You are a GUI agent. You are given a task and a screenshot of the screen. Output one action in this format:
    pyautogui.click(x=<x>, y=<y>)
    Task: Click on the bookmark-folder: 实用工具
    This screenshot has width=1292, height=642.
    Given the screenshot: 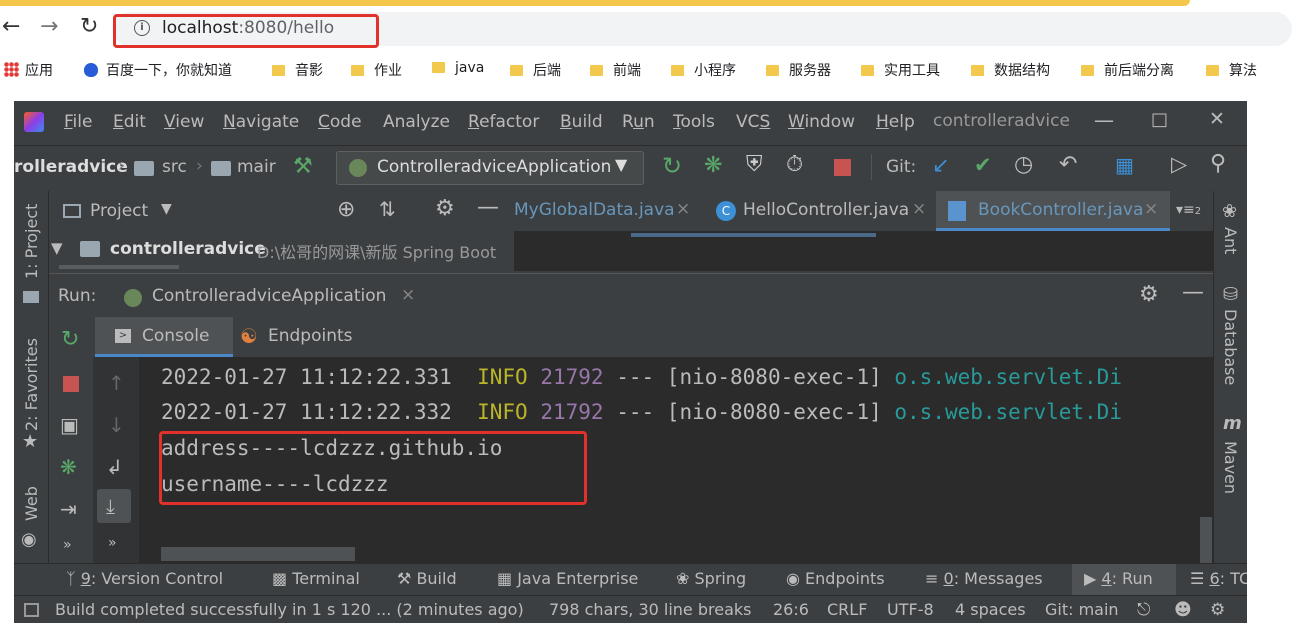 What is the action you would take?
    pyautogui.click(x=900, y=70)
    